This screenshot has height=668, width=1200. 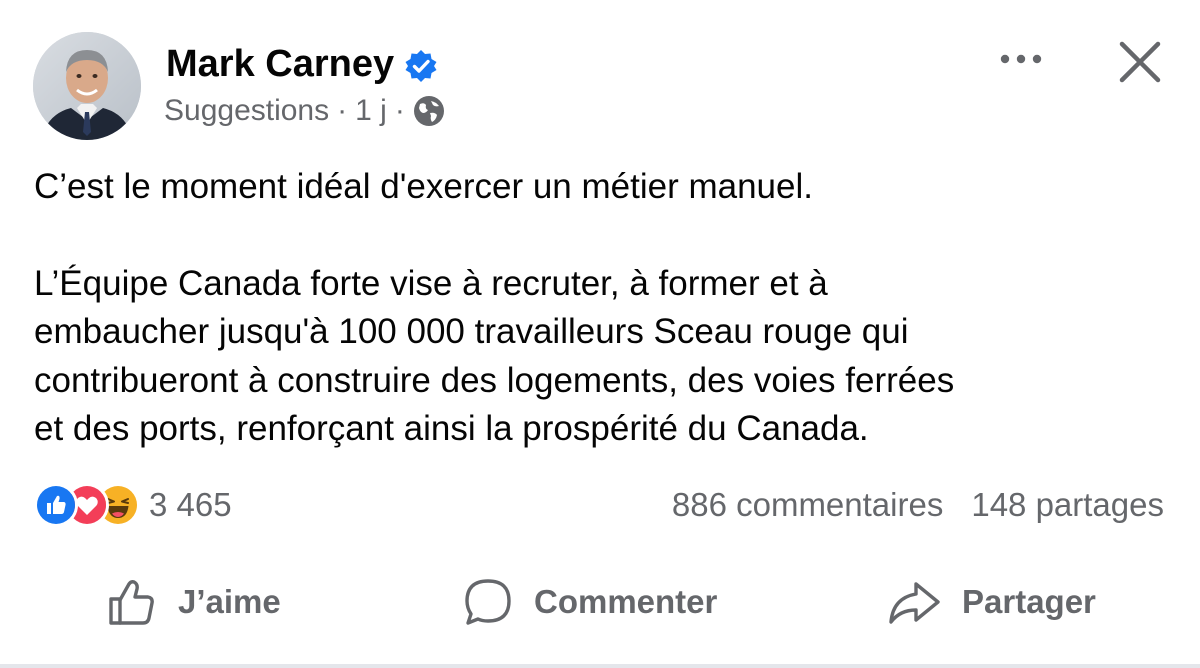 I want to click on close-button, so click(x=1140, y=62).